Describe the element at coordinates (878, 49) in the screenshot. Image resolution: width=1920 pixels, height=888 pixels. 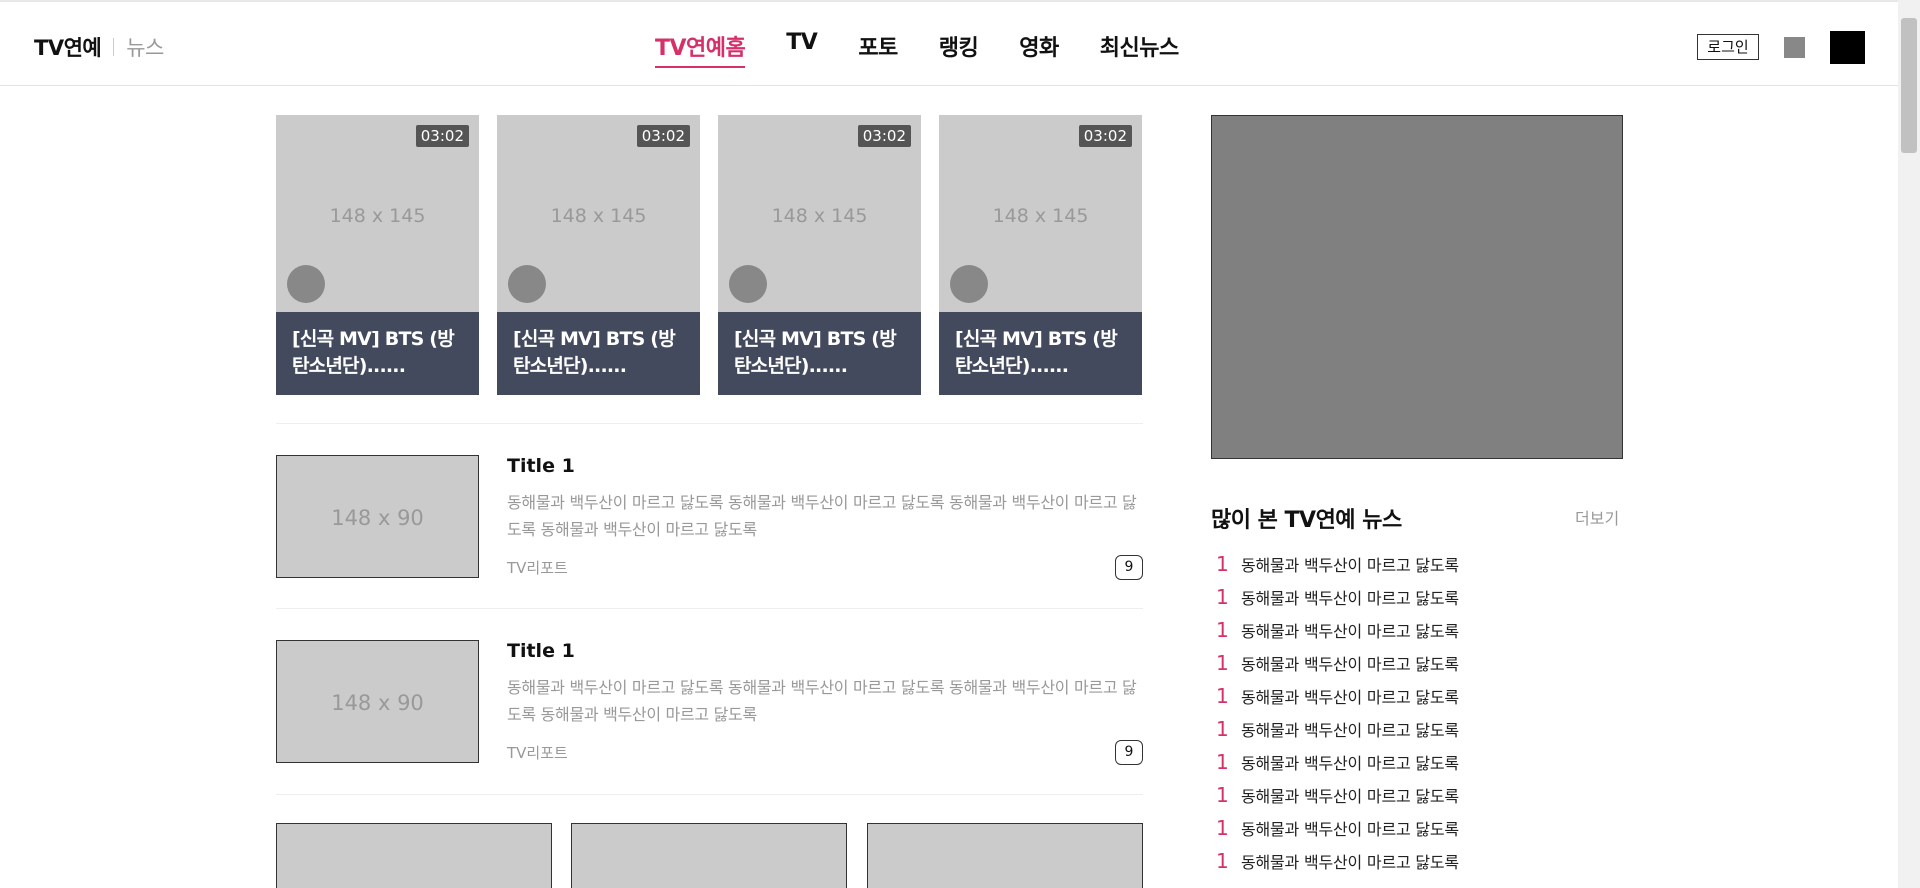
I see `nav-item-photo: 포토` at that location.